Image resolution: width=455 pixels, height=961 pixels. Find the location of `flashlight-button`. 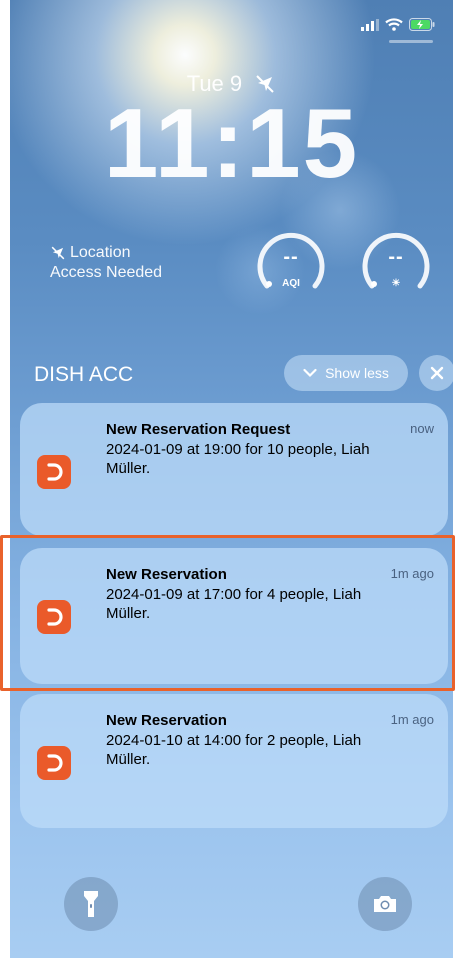

flashlight-button is located at coordinates (91, 904).